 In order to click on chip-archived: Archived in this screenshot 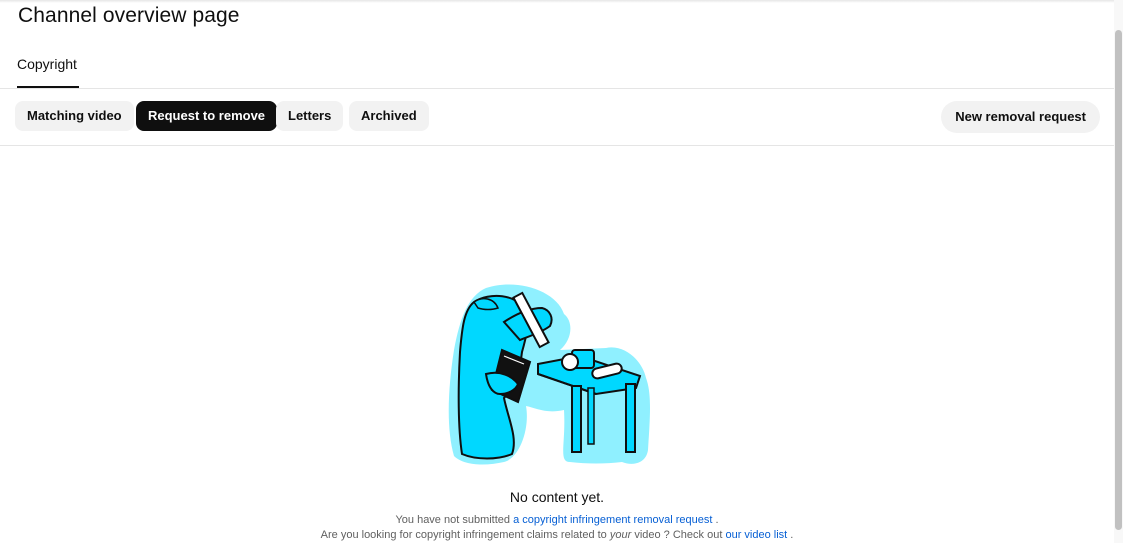, I will do `click(389, 116)`.